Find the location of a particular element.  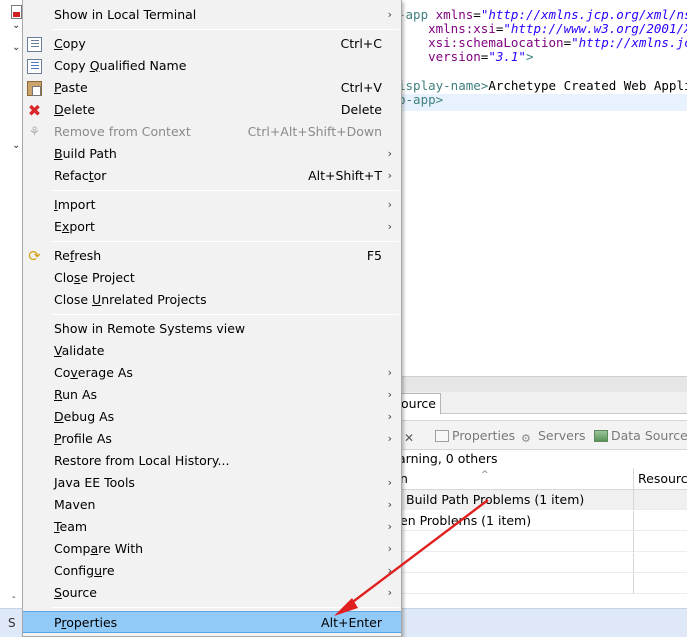

tree-marker: - is located at coordinates (14, 597).